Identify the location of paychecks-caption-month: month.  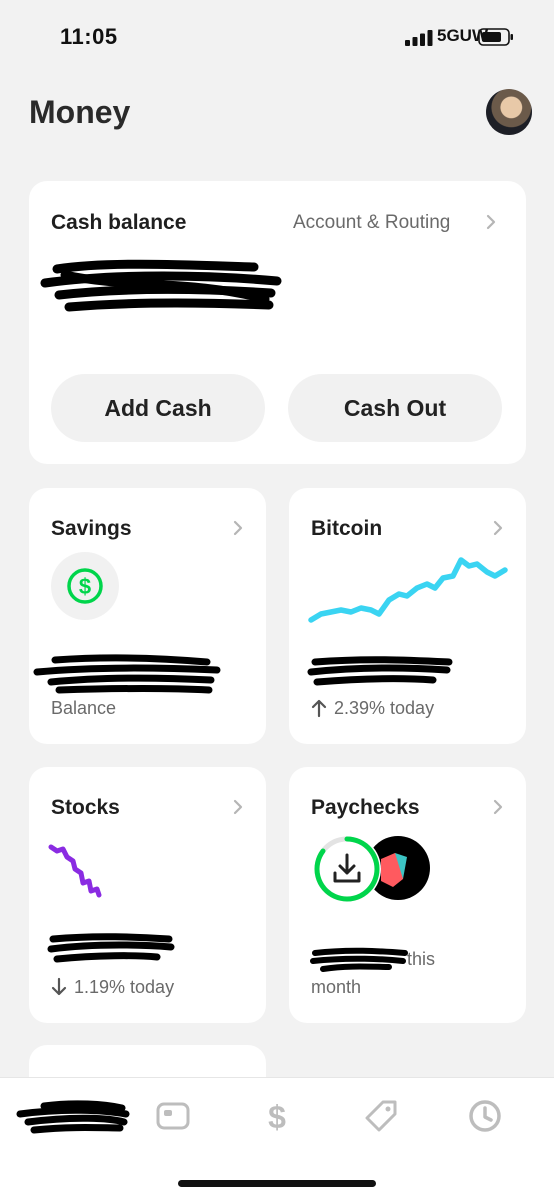
(336, 987).